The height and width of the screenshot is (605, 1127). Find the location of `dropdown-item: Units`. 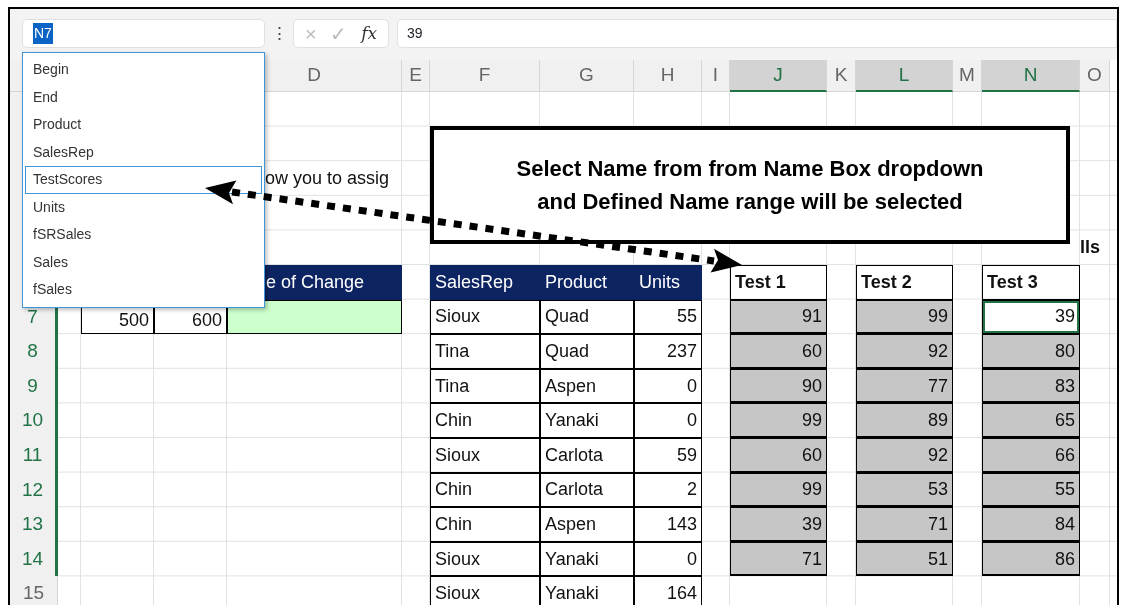

dropdown-item: Units is located at coordinates (143, 207).